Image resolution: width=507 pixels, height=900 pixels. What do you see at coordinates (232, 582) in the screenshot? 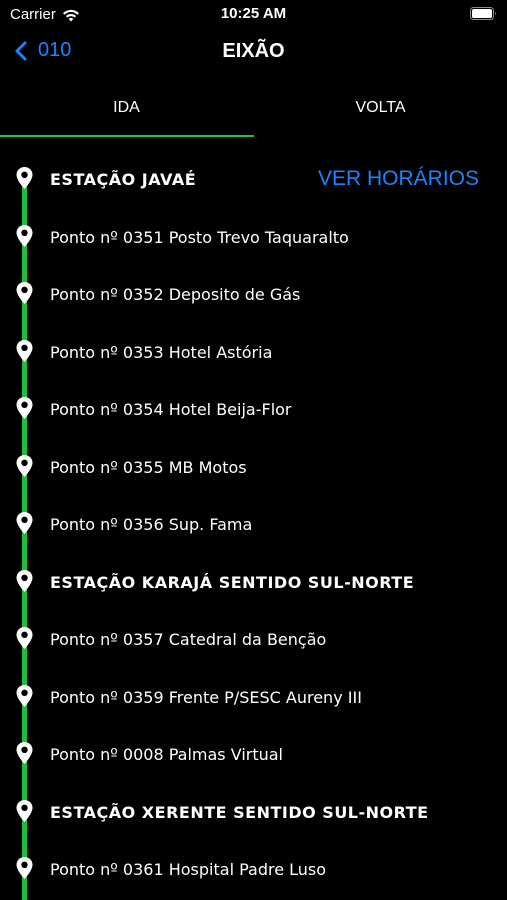
I see `station-name: ESTAÇÃO KARAJÁ SENTIDO SUL-NORTE` at bounding box center [232, 582].